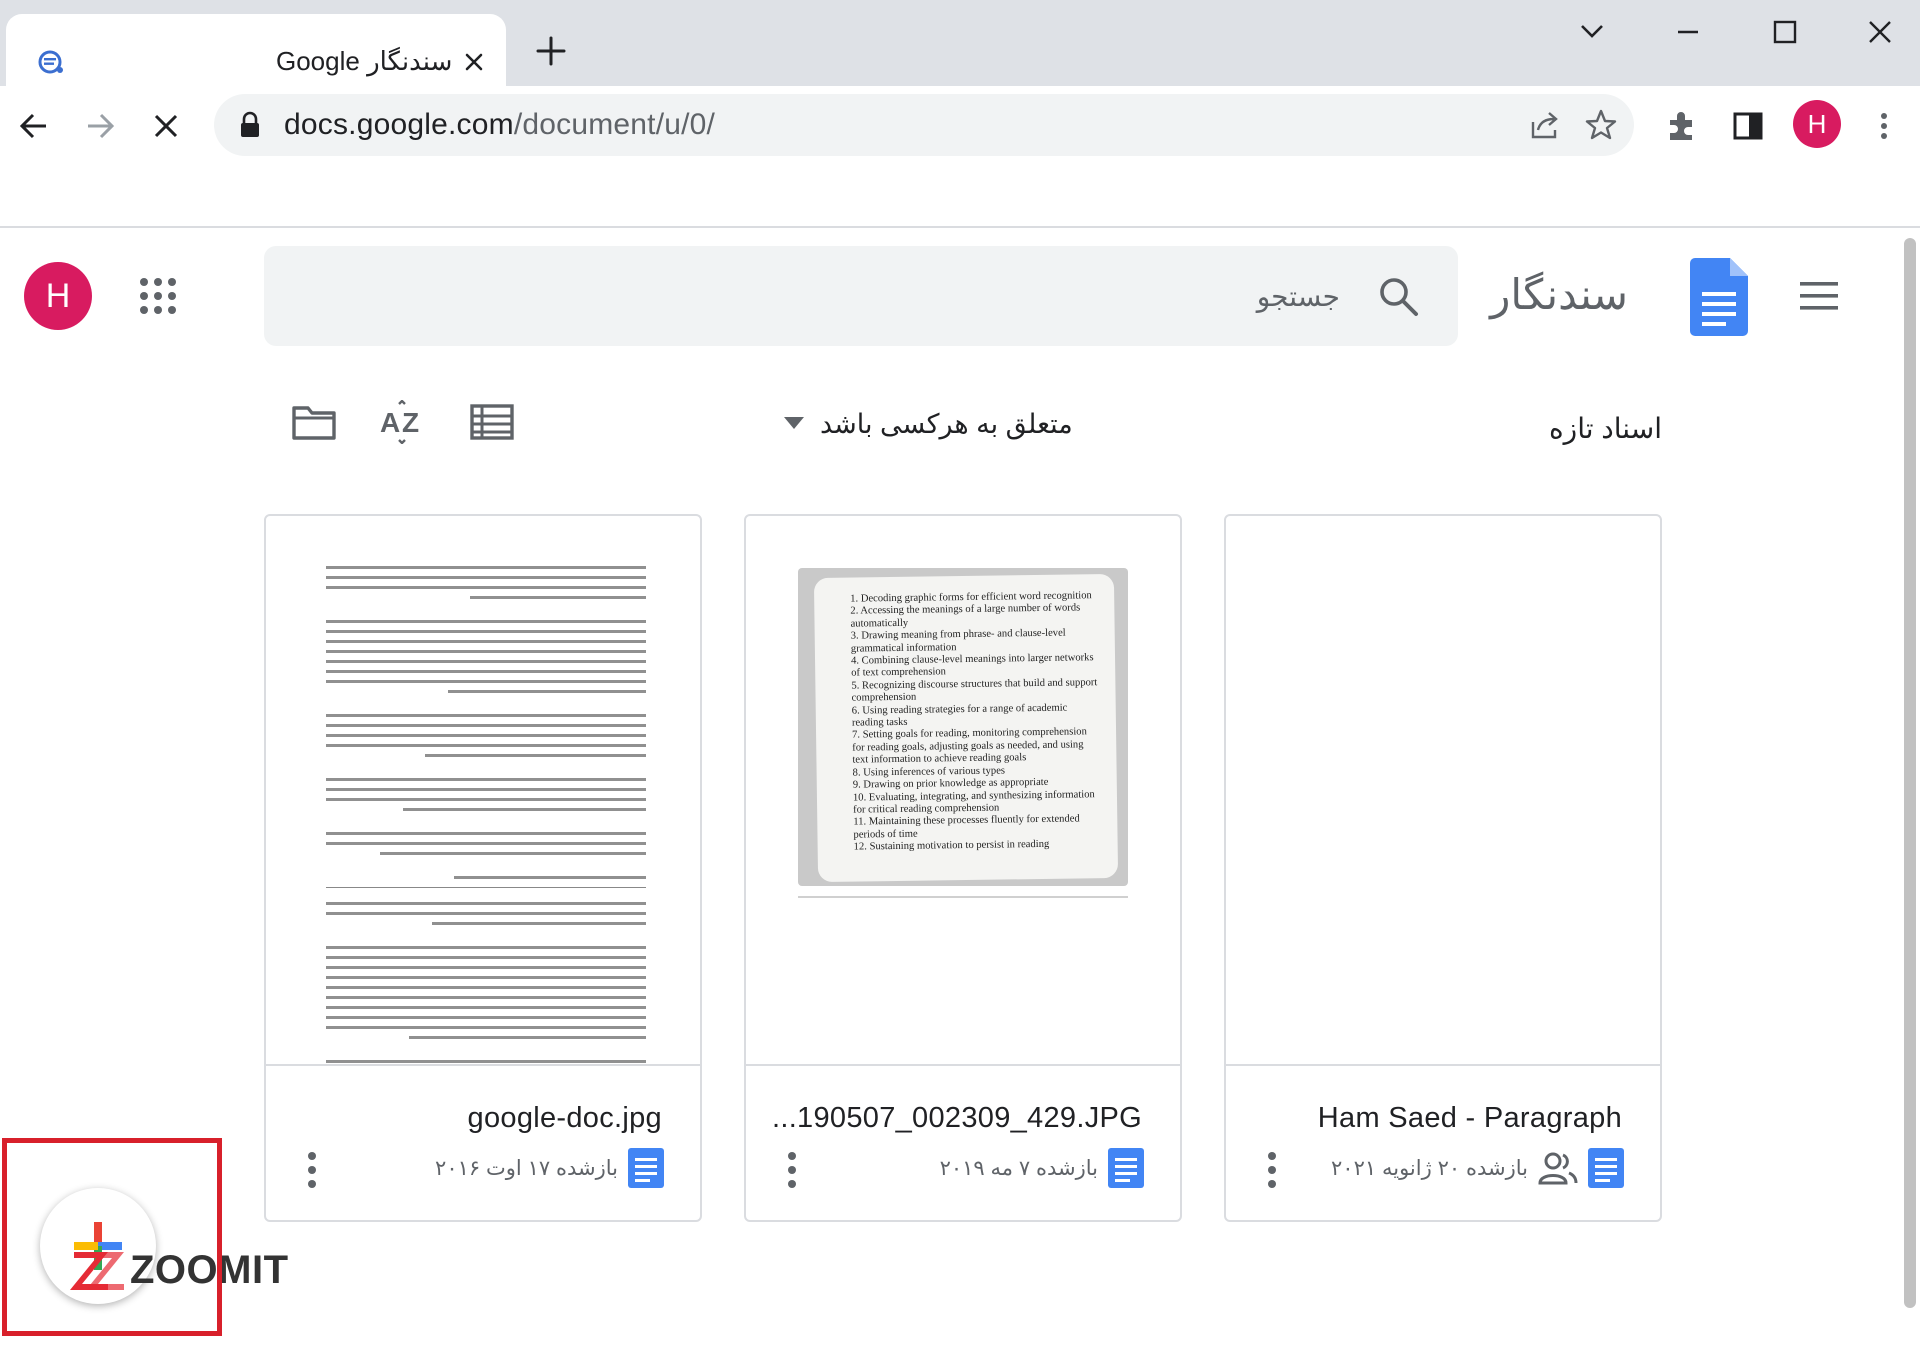 This screenshot has width=1920, height=1345. I want to click on extensions-puzzle-icon, so click(1682, 126).